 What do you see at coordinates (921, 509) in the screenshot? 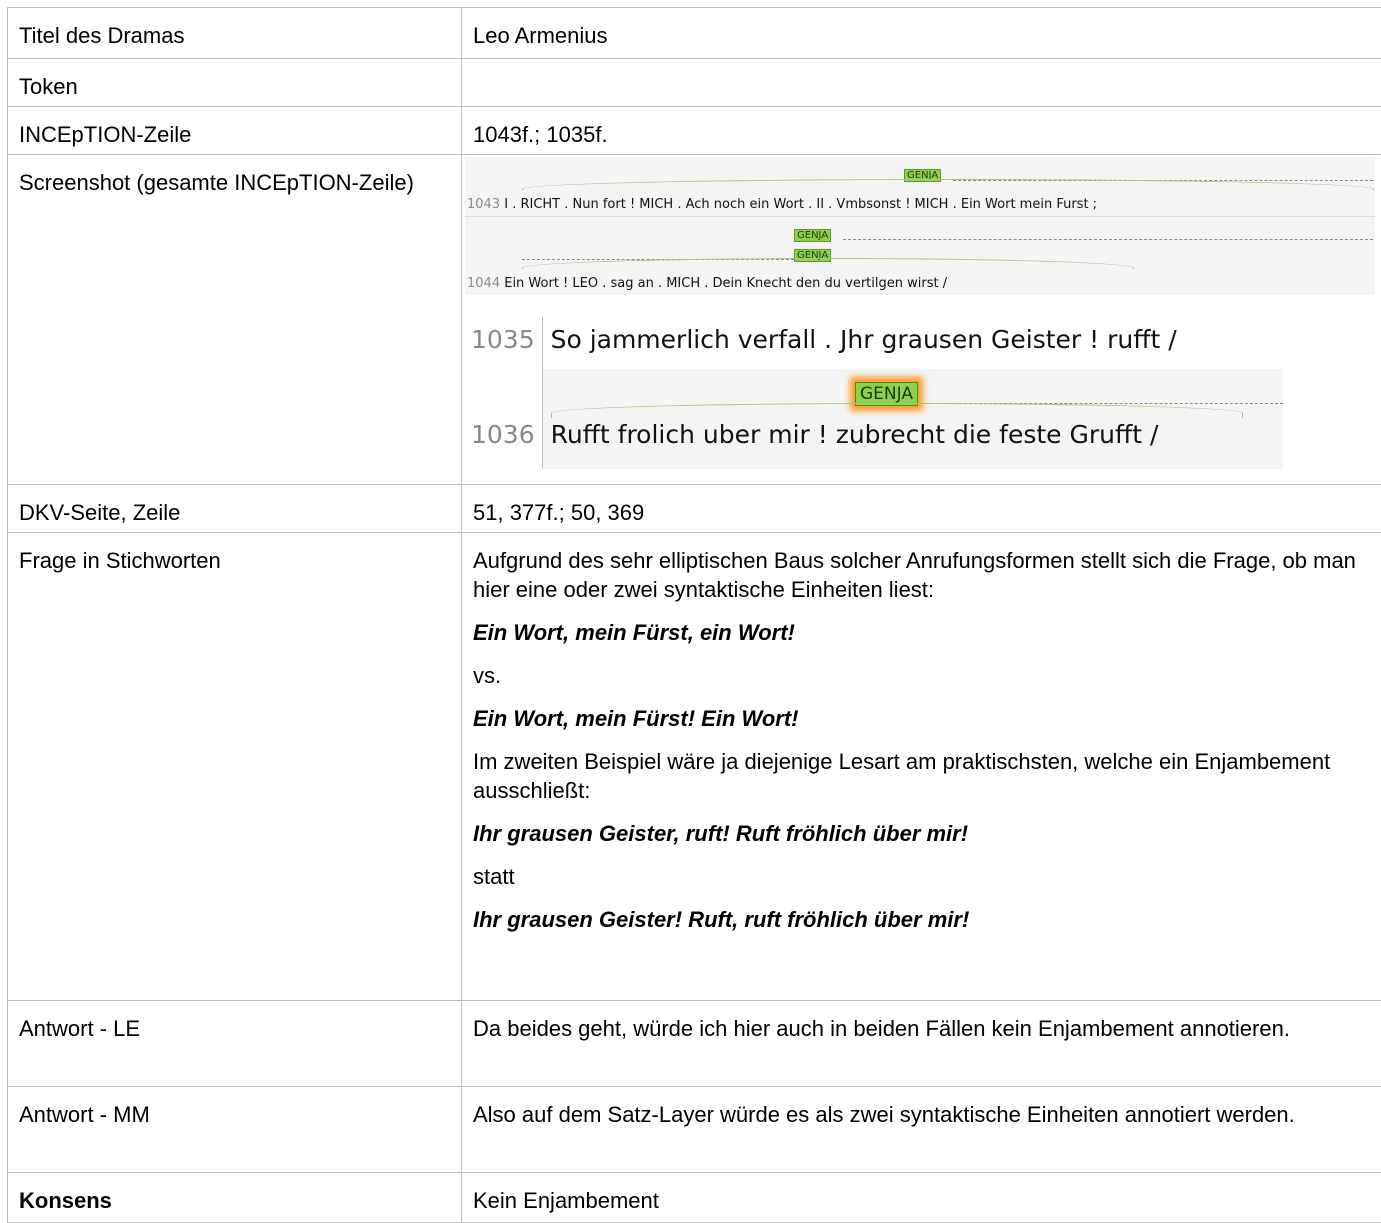
I see `value-dkv: 51, 377f.; 50, 369` at bounding box center [921, 509].